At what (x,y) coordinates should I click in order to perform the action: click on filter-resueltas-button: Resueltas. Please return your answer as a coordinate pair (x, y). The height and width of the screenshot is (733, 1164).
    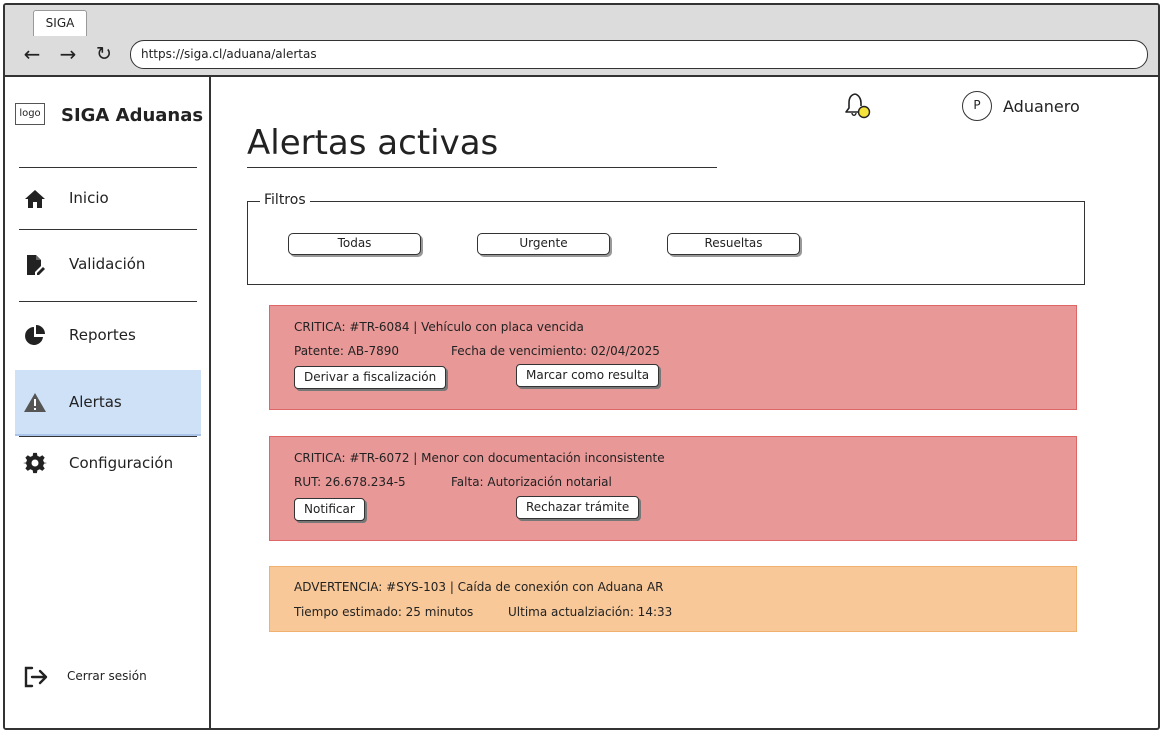
    Looking at the image, I should click on (733, 244).